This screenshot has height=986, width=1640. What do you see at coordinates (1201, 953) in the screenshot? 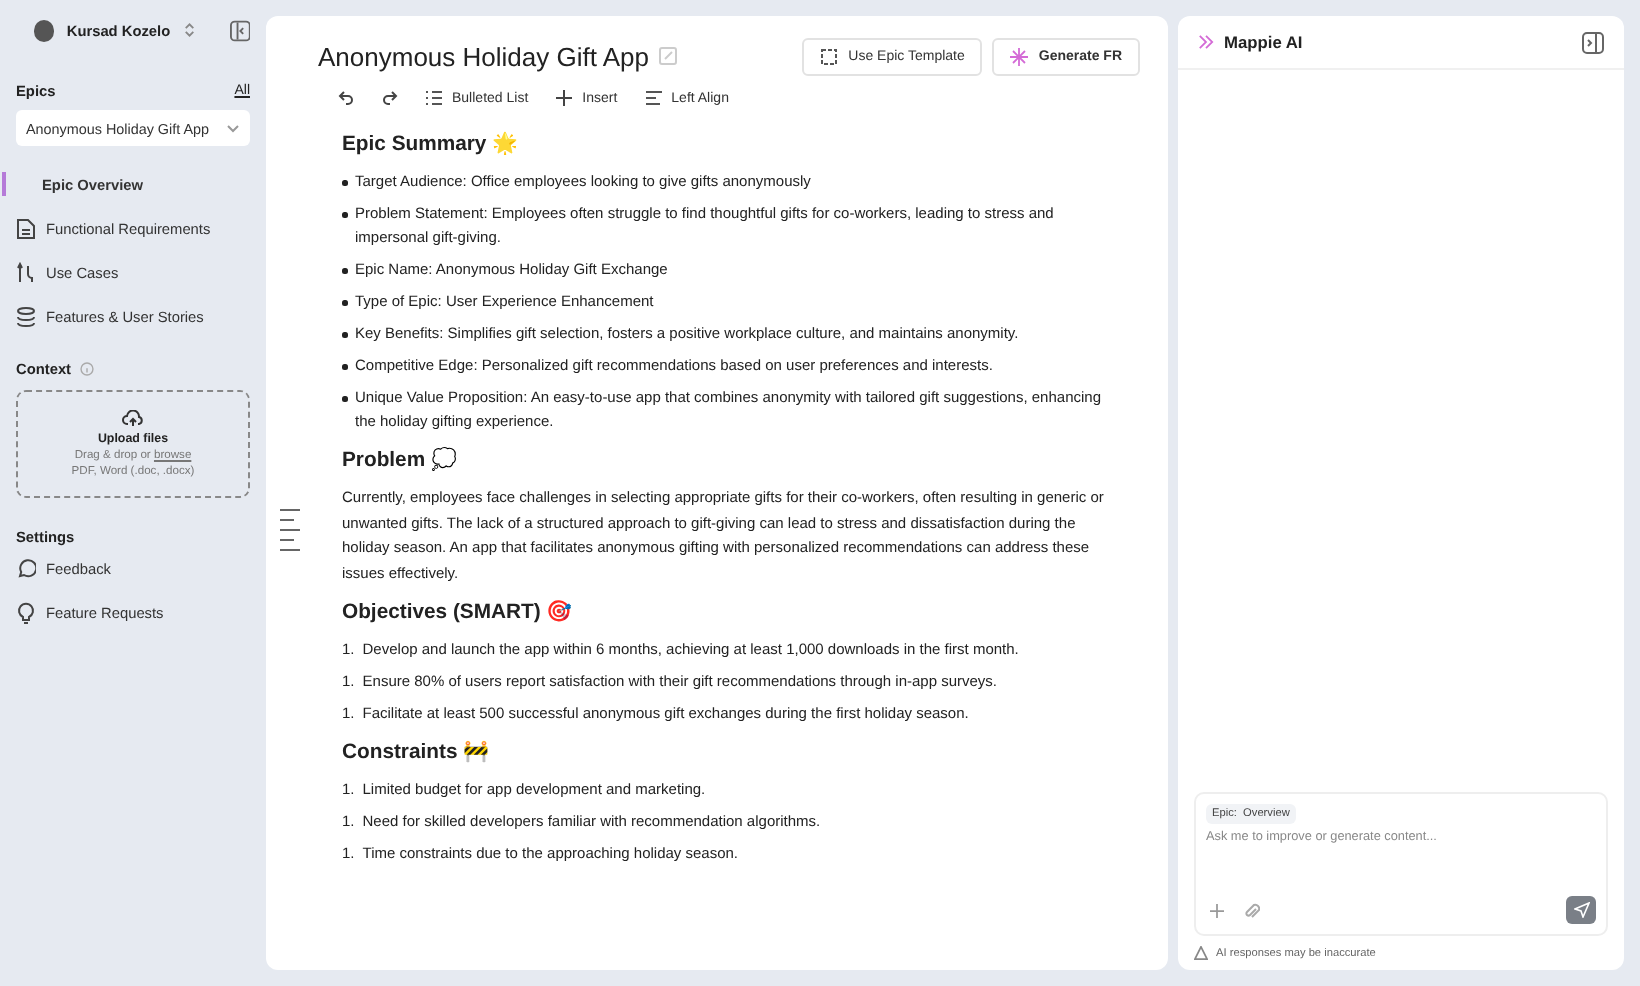
I see `warning-icon` at bounding box center [1201, 953].